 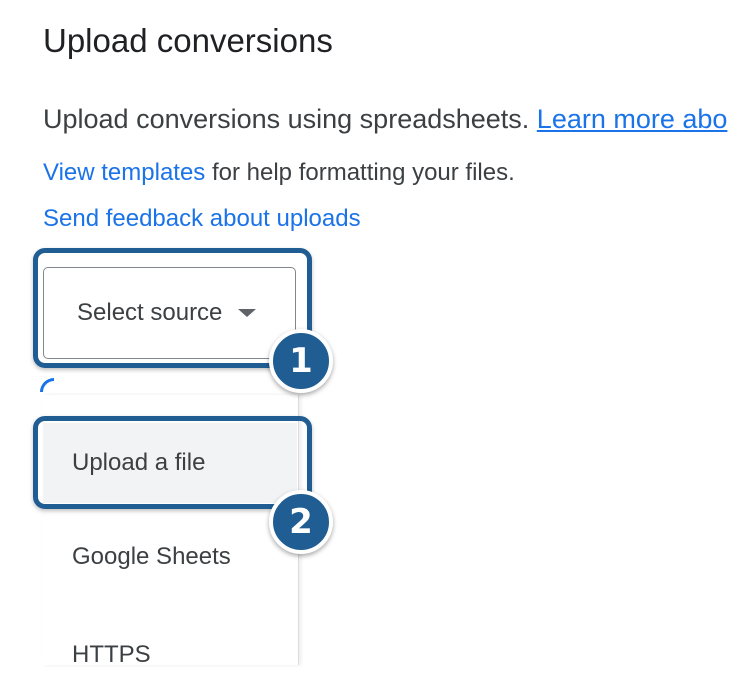 What do you see at coordinates (172, 462) in the screenshot?
I see `highlight-frame-upload-file` at bounding box center [172, 462].